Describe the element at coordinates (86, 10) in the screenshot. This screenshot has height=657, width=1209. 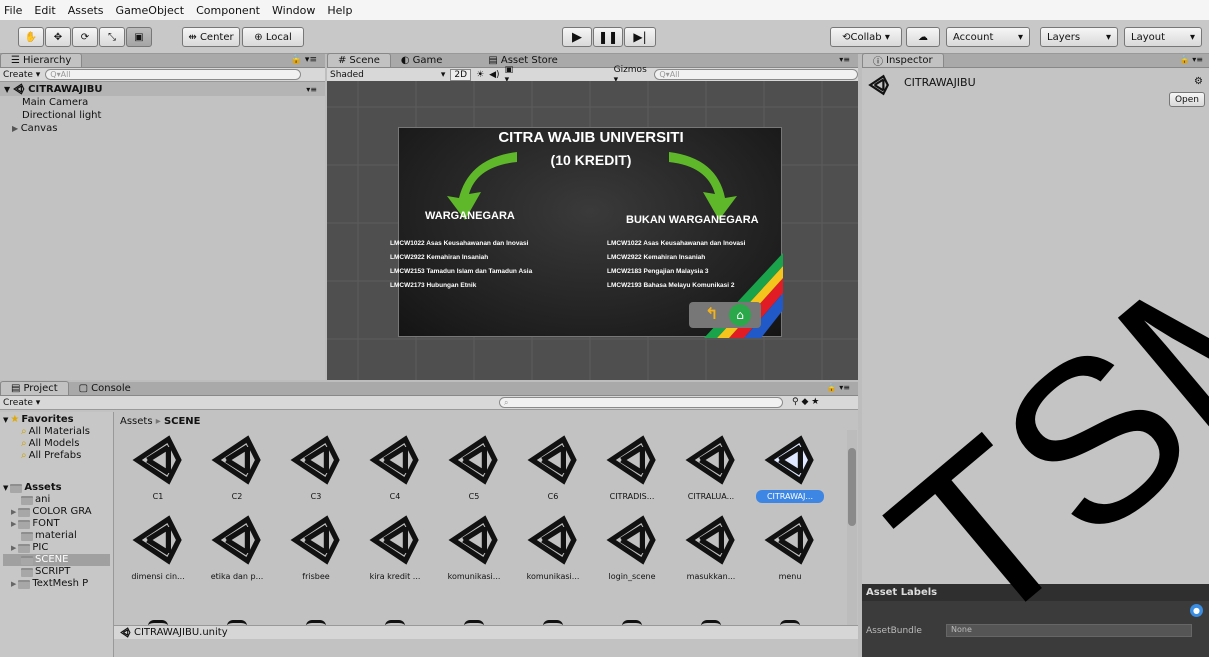
I see `menu-assets: Assets` at that location.